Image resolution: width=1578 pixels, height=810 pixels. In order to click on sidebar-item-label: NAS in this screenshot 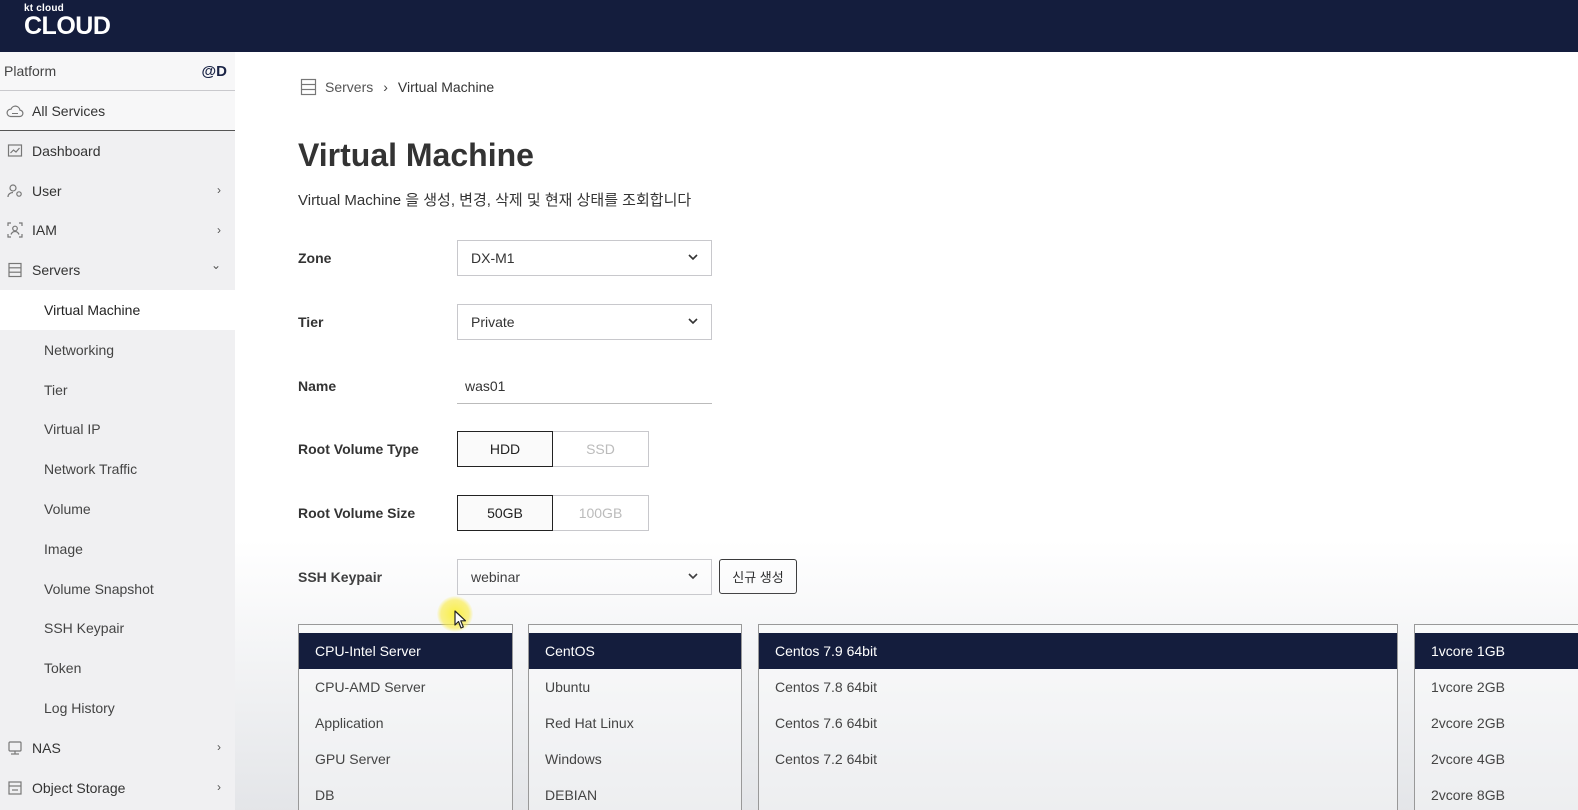, I will do `click(46, 747)`.